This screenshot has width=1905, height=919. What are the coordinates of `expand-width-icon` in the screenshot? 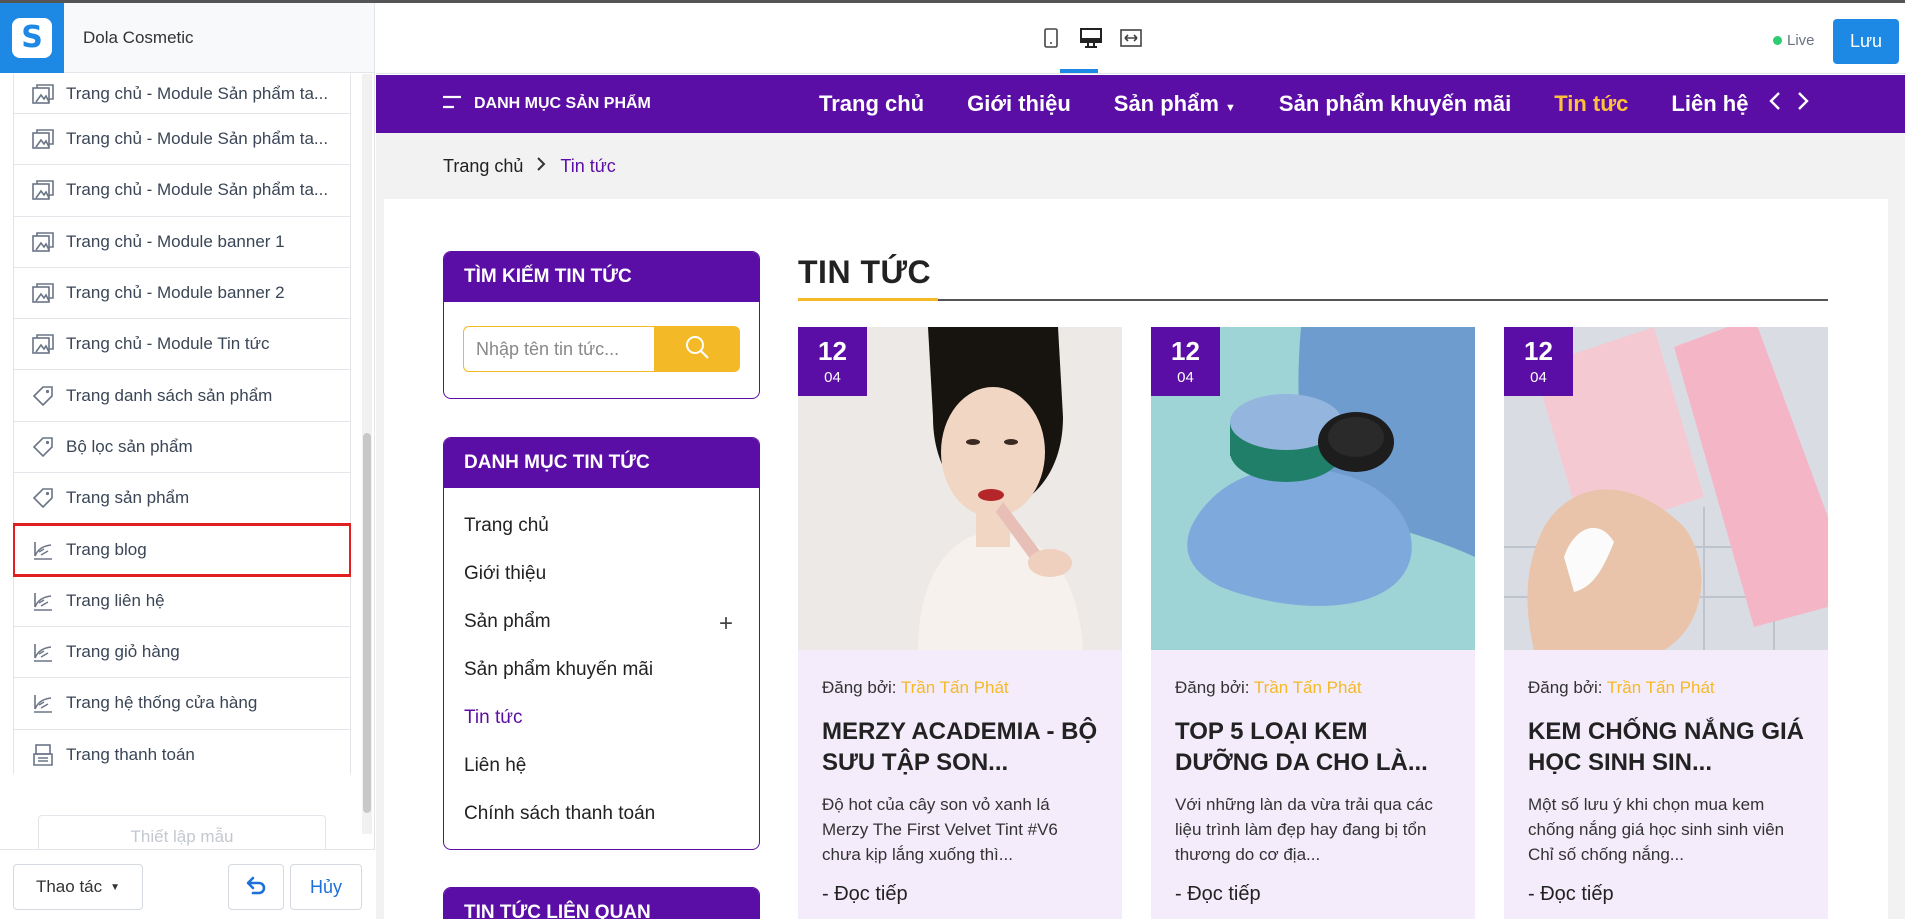 It's located at (1131, 40).